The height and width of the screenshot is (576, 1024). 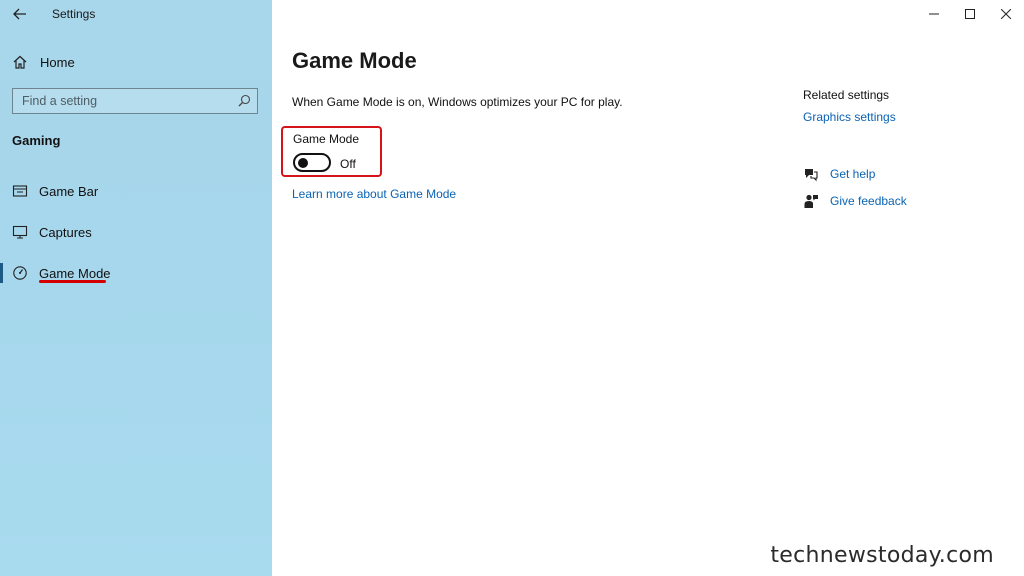 I want to click on game-mode-toggle, so click(x=312, y=162).